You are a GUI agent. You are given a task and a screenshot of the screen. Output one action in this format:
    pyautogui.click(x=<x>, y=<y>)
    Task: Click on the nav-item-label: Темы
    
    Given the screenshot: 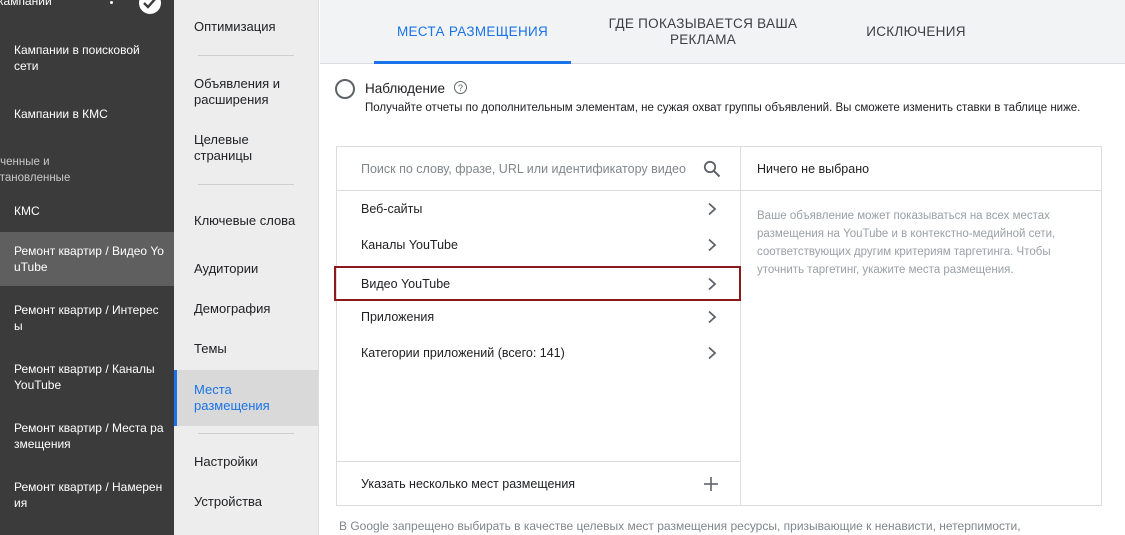 What is the action you would take?
    pyautogui.click(x=210, y=348)
    